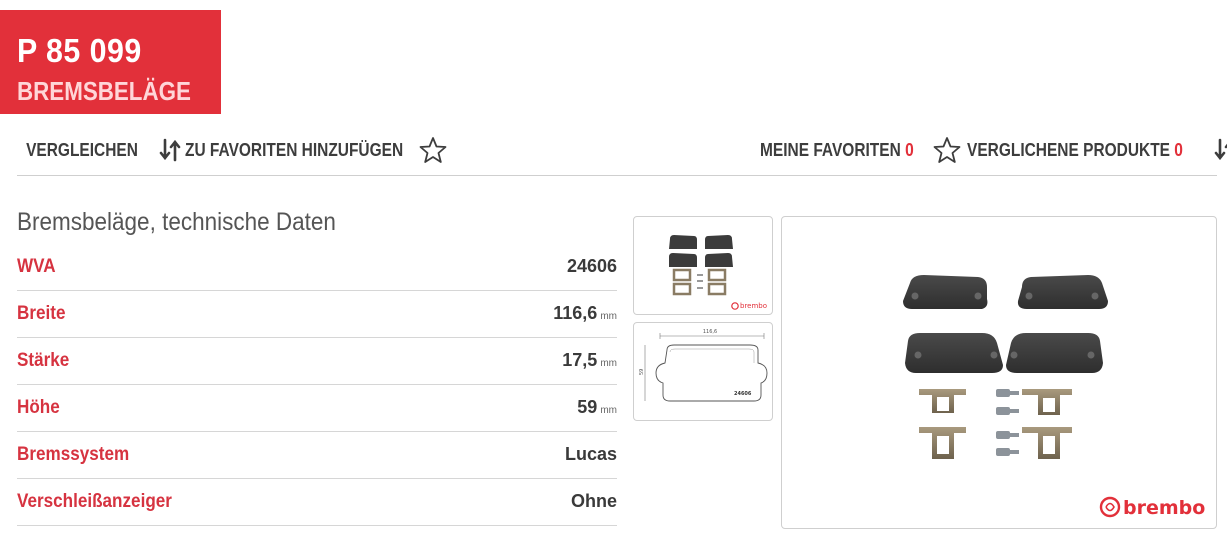  Describe the element at coordinates (317, 267) in the screenshot. I see `spec-row-wva: WVA 24606` at that location.